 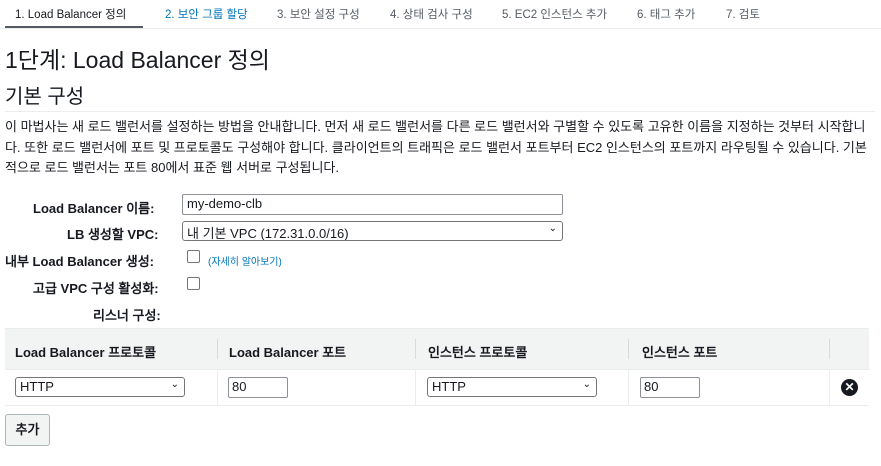 I want to click on lb-protocol-value: HTTP, so click(x=37, y=386).